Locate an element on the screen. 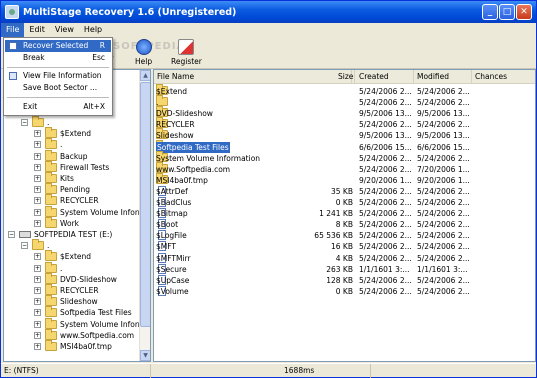 This screenshot has width=537, height=378. column-chances: Chances is located at coordinates (503, 77).